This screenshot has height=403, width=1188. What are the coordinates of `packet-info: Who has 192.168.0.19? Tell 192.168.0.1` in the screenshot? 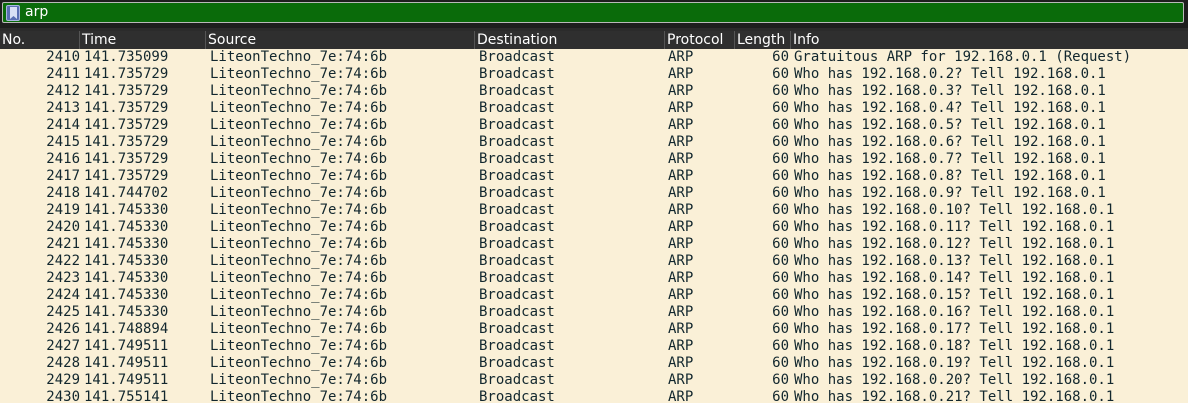 It's located at (954, 363).